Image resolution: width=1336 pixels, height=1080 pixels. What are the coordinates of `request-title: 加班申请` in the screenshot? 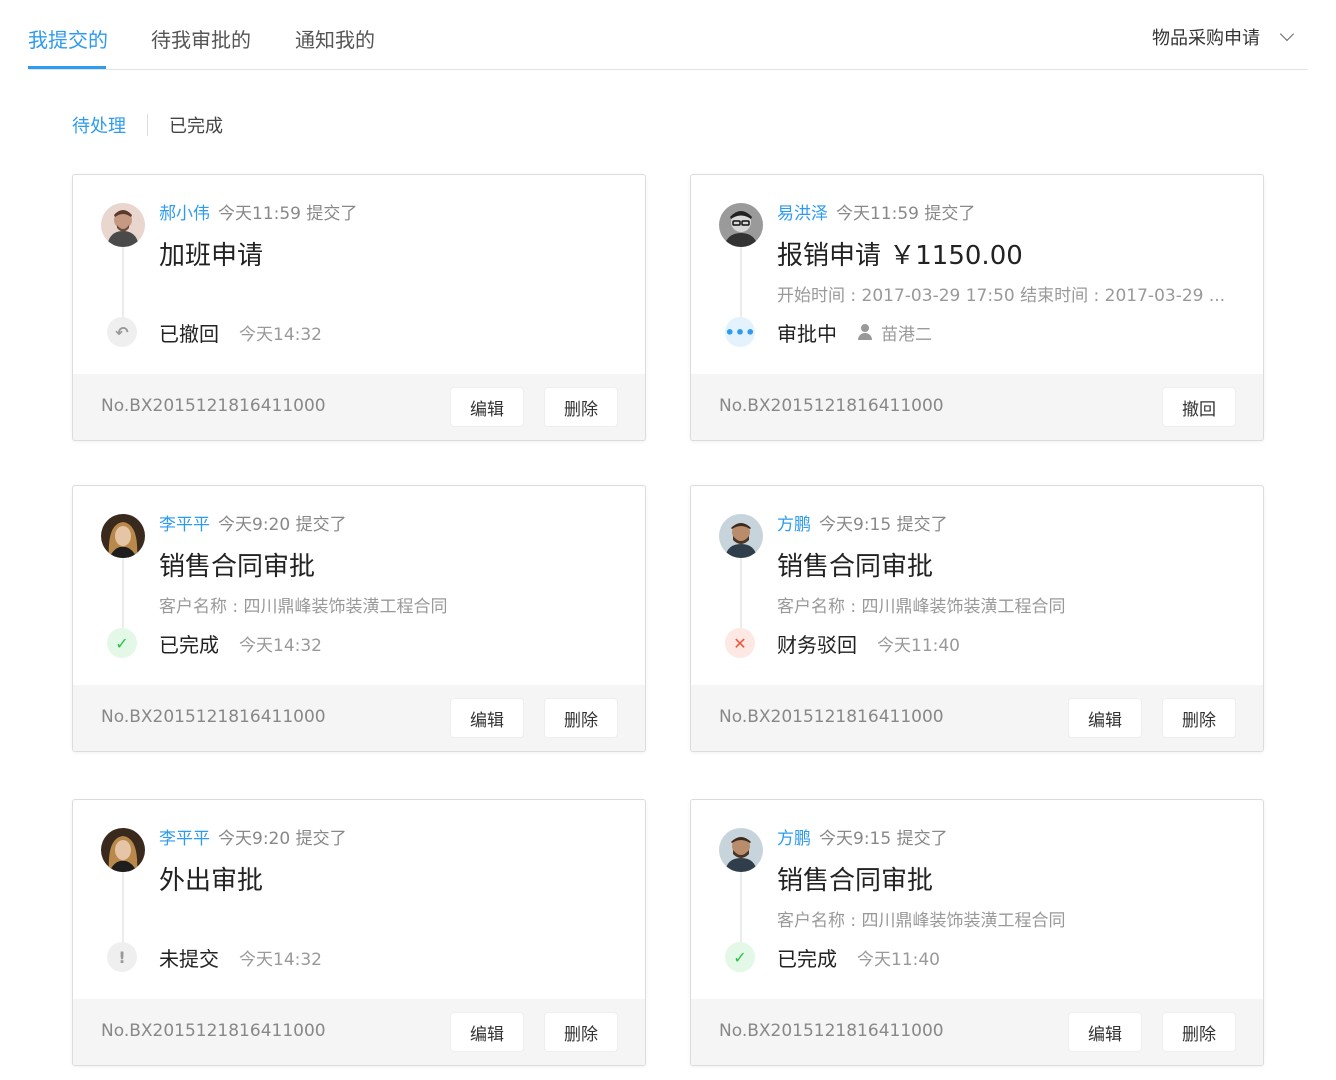 It's located at (211, 256).